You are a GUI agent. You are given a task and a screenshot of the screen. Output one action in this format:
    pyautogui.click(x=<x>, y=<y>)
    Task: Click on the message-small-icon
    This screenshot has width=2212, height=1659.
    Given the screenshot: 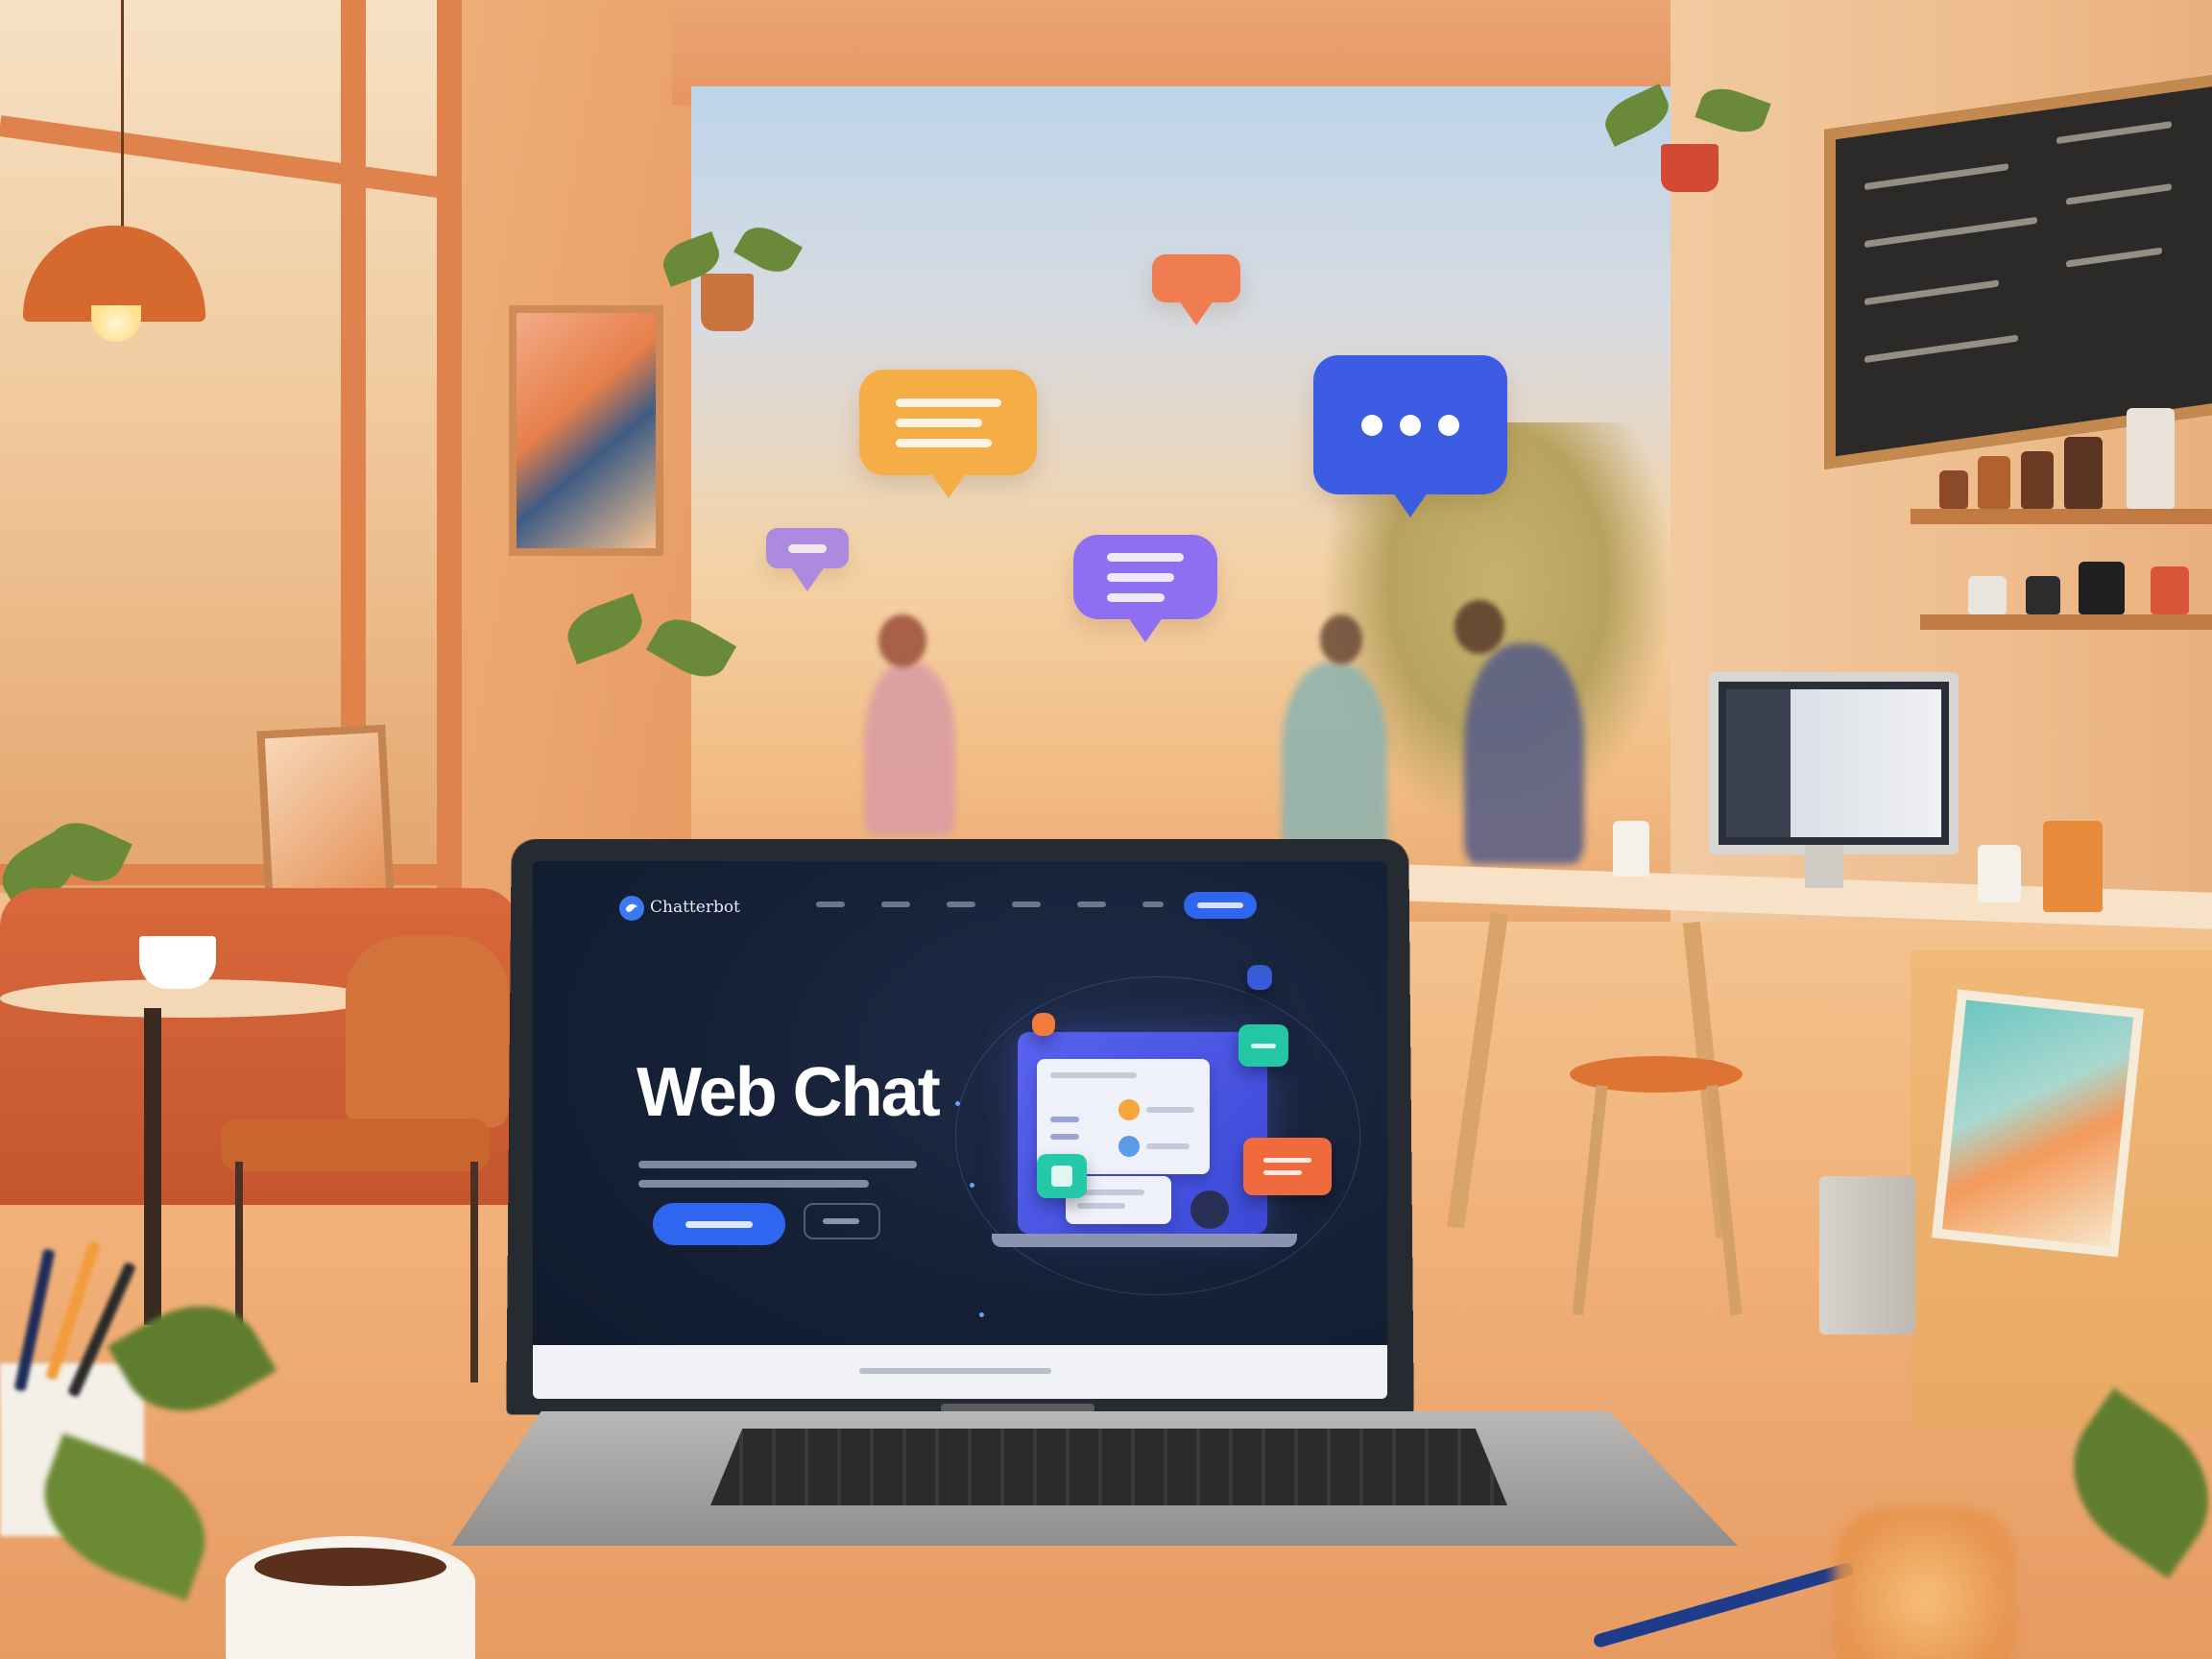 What is the action you would take?
    pyautogui.click(x=807, y=548)
    